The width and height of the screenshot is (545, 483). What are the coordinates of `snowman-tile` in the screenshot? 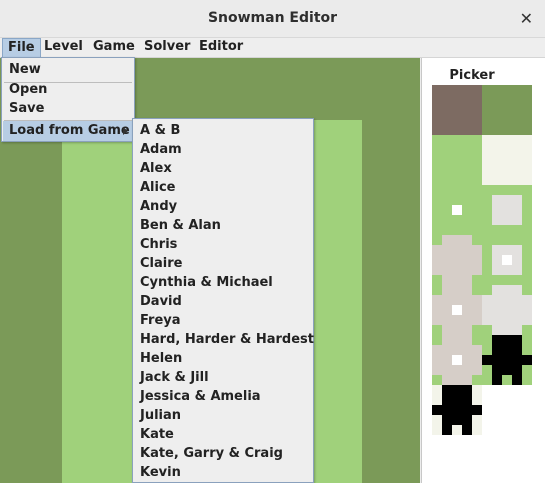 It's located at (457, 360).